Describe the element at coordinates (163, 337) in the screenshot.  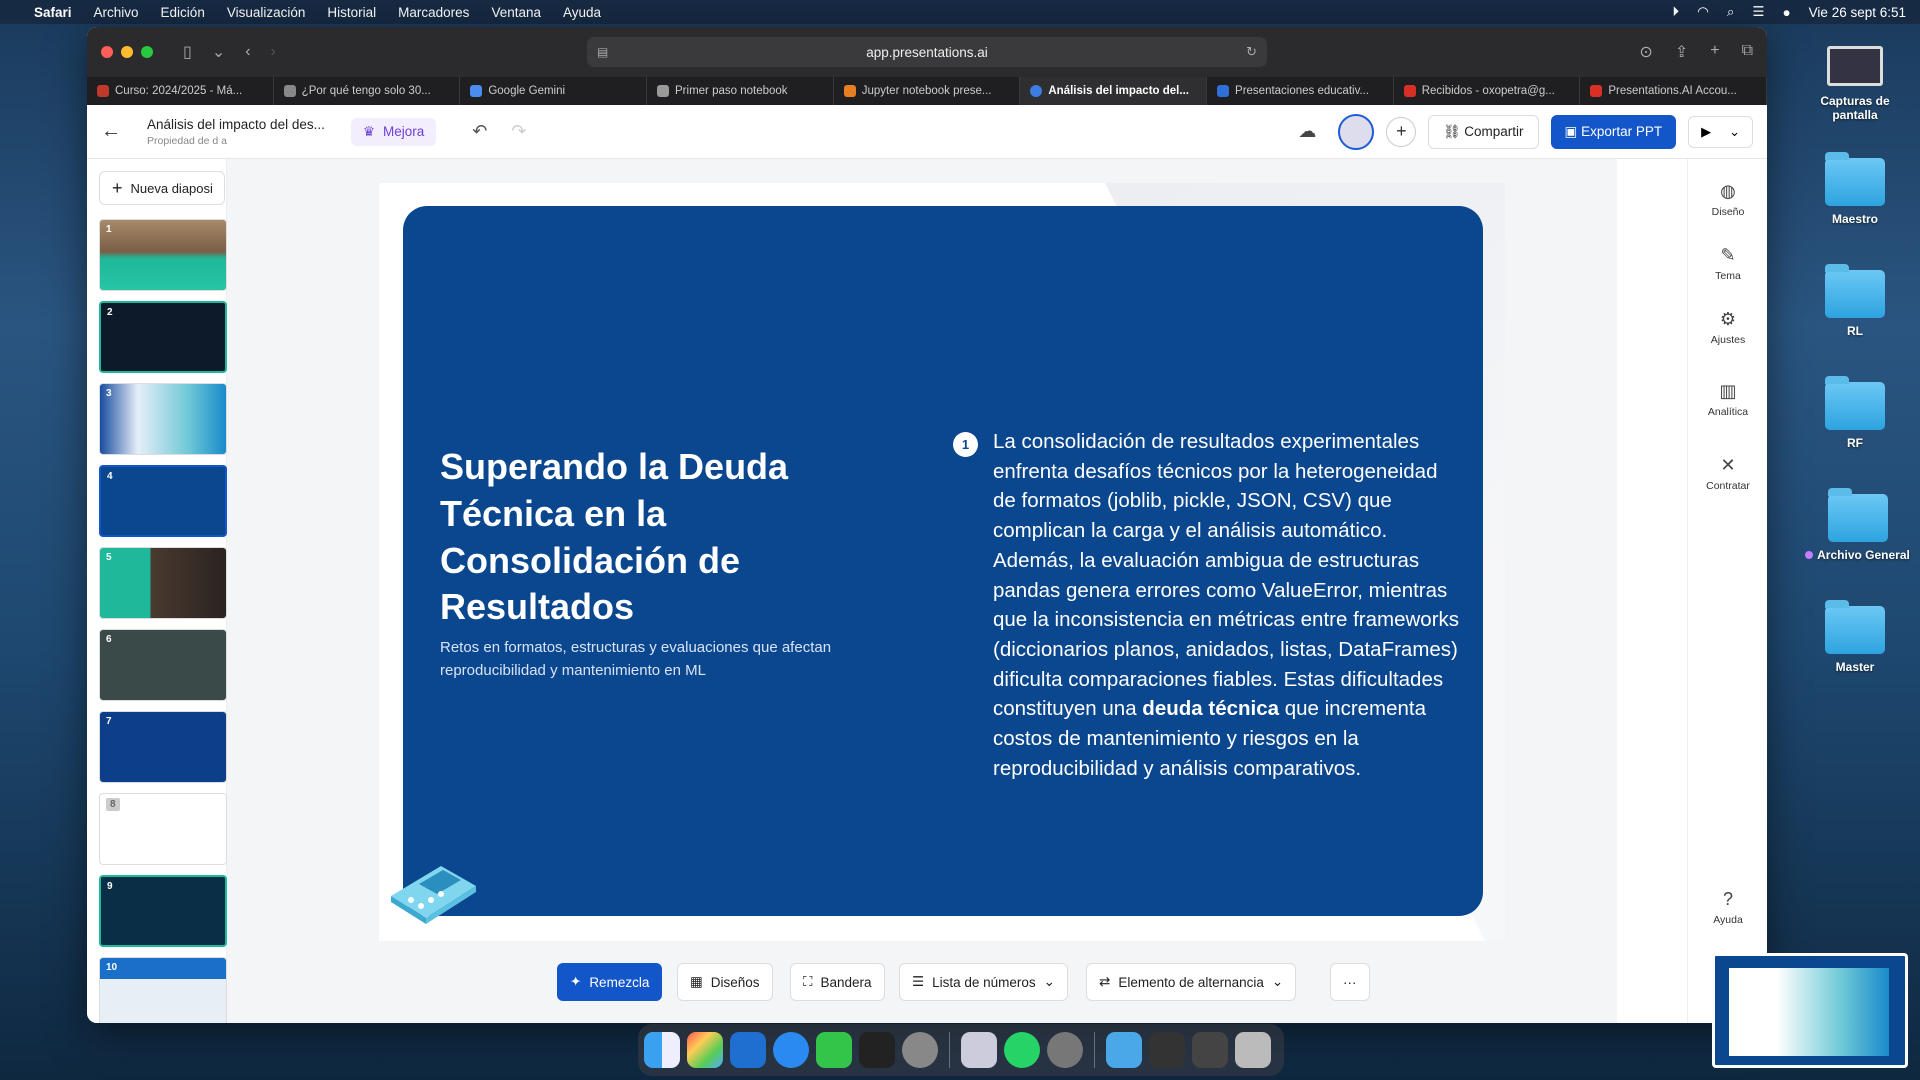
I see `slide-thumb-2: 2` at that location.